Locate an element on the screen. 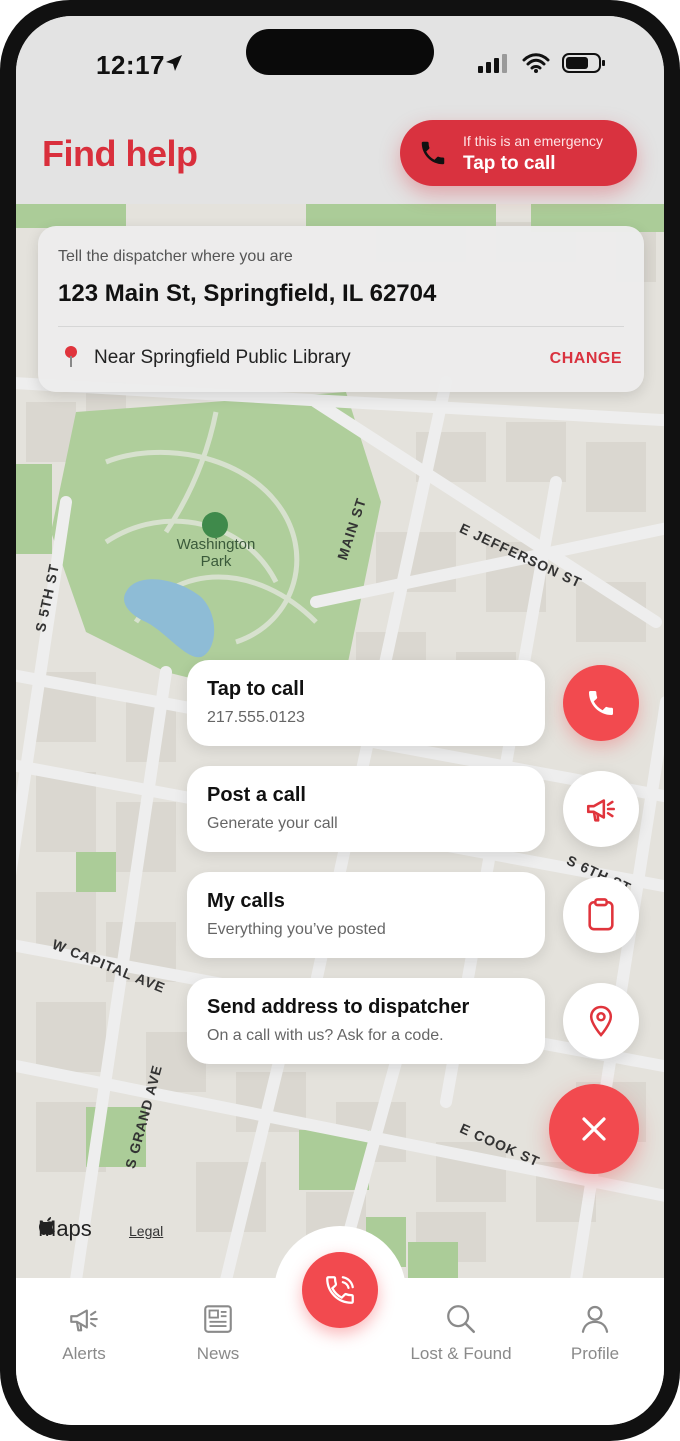 The image size is (680, 1441). search-icon is located at coordinates (461, 1319).